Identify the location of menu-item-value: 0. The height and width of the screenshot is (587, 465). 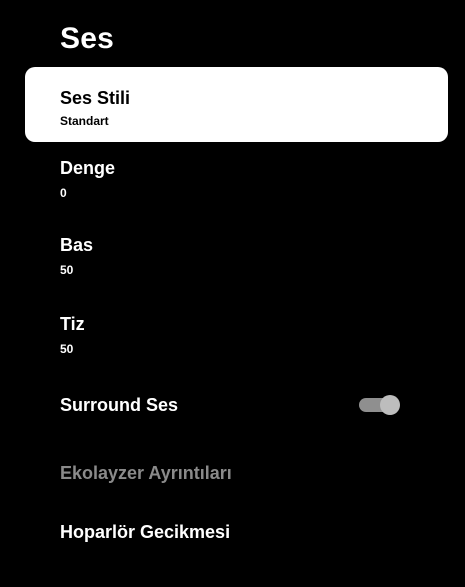
(63, 193).